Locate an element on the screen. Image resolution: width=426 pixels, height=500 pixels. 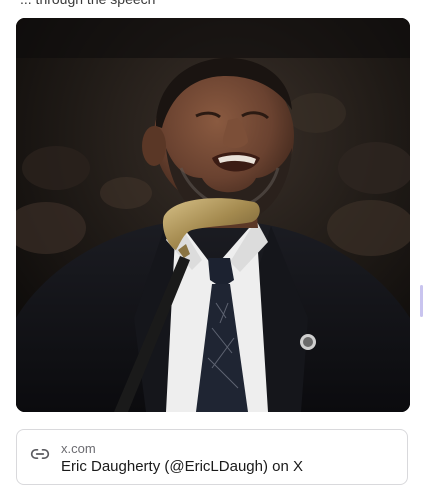
post-text-clipped: ... through the speech is located at coordinates (213, 4).